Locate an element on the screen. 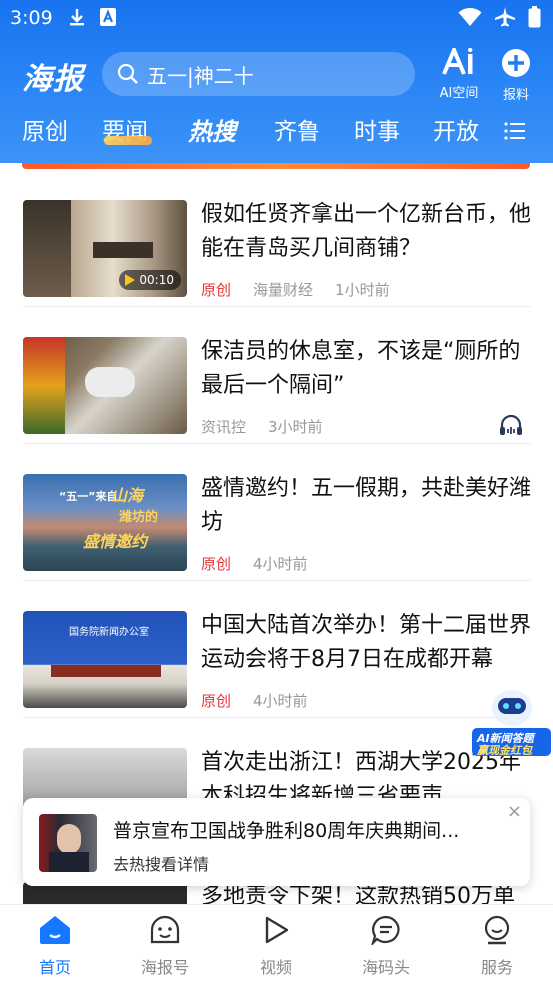 Image resolution: width=553 pixels, height=991 pixels. audio-listen-button is located at coordinates (511, 427).